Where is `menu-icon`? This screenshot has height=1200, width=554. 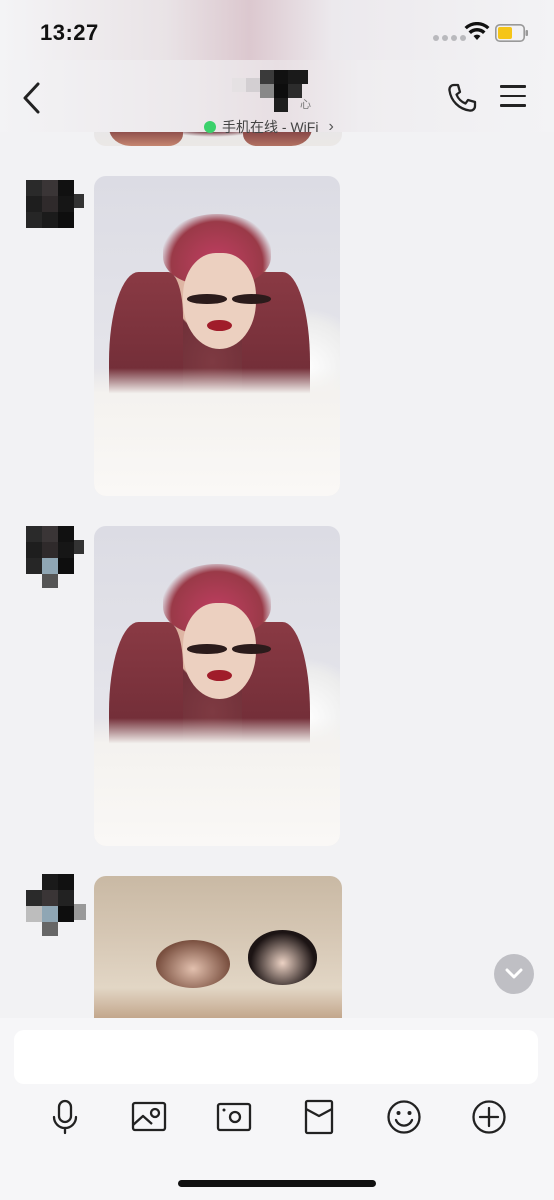
menu-icon is located at coordinates (513, 97).